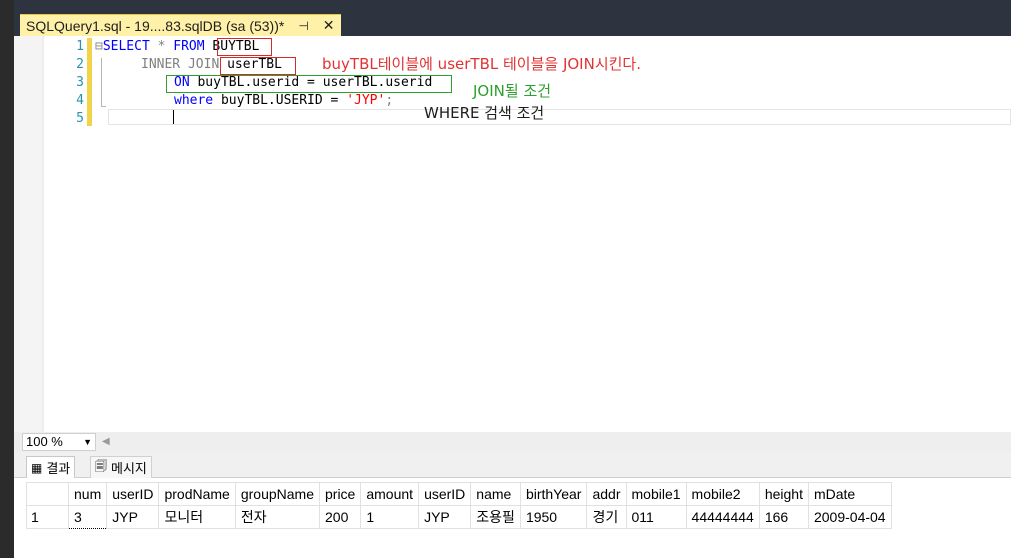 The image size is (1011, 558). I want to click on string-literal: 'JYP', so click(366, 100).